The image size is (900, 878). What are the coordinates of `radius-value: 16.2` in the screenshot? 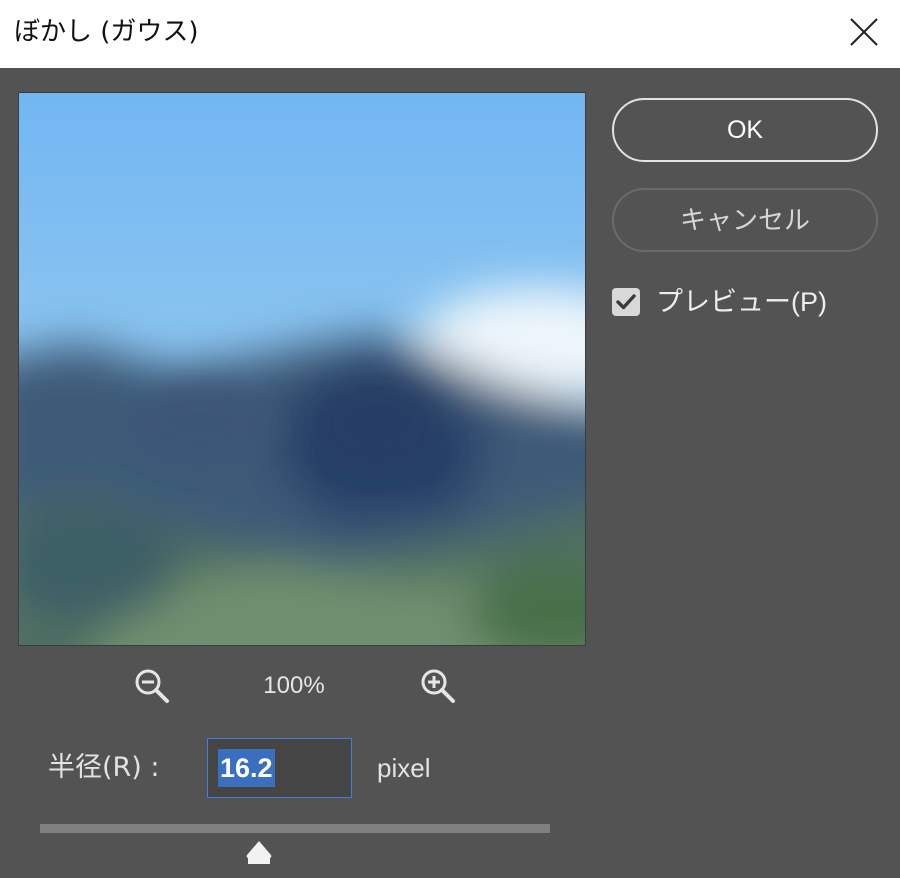 It's located at (246, 768).